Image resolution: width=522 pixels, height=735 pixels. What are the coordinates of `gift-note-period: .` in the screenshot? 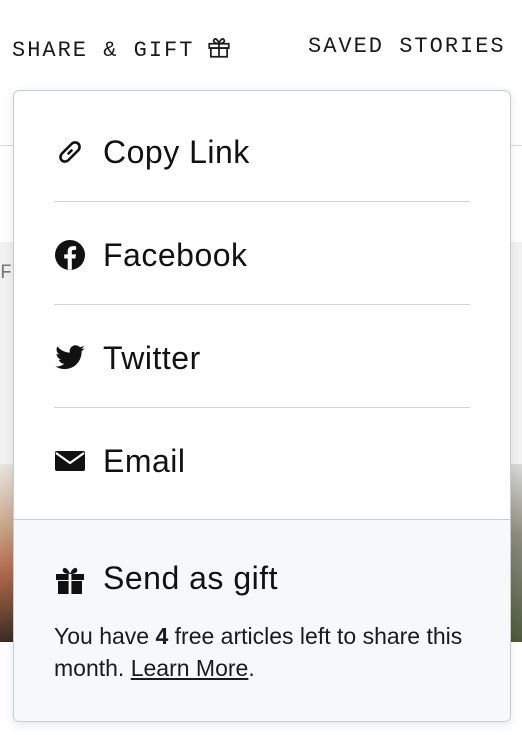 It's located at (251, 668).